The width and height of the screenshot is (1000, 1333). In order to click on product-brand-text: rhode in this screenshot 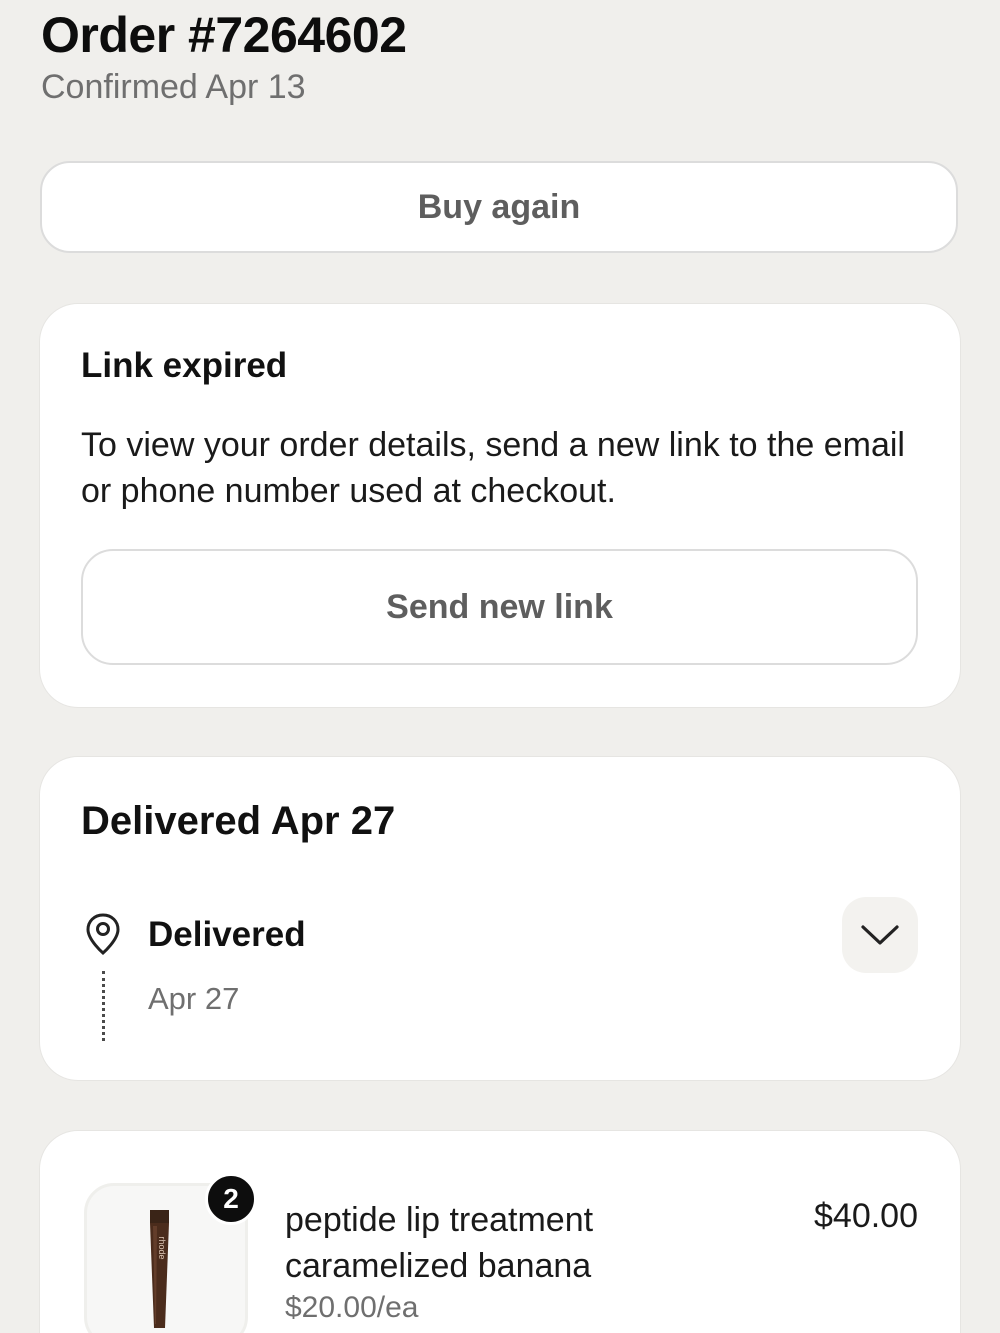, I will do `click(162, 1247)`.